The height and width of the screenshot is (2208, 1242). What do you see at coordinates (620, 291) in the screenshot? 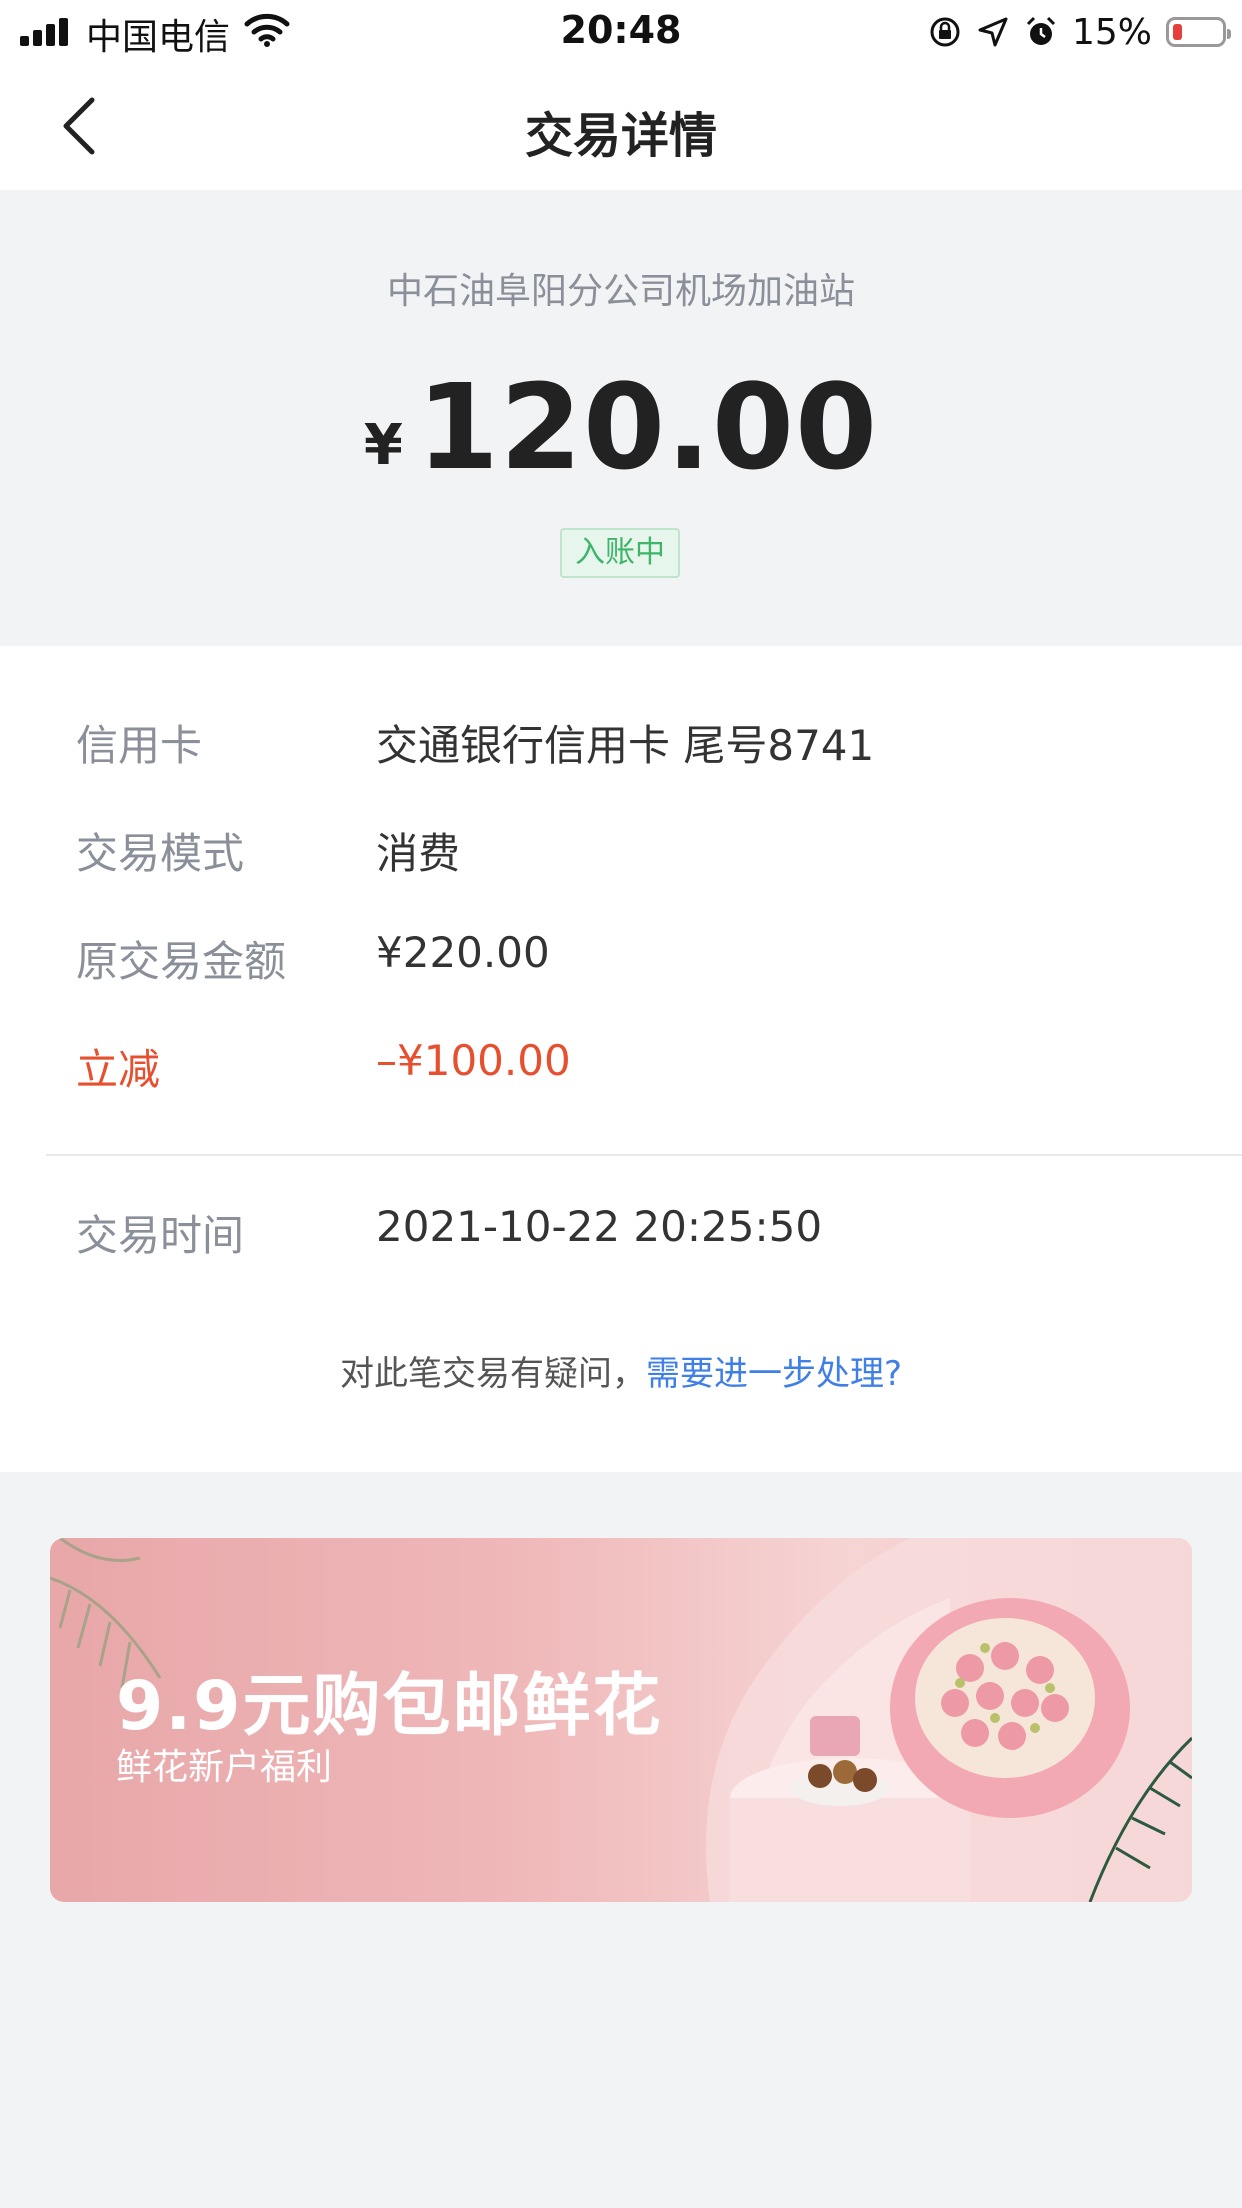
I see `merchant-name: 中石油阜阳分公司机场加油站` at bounding box center [620, 291].